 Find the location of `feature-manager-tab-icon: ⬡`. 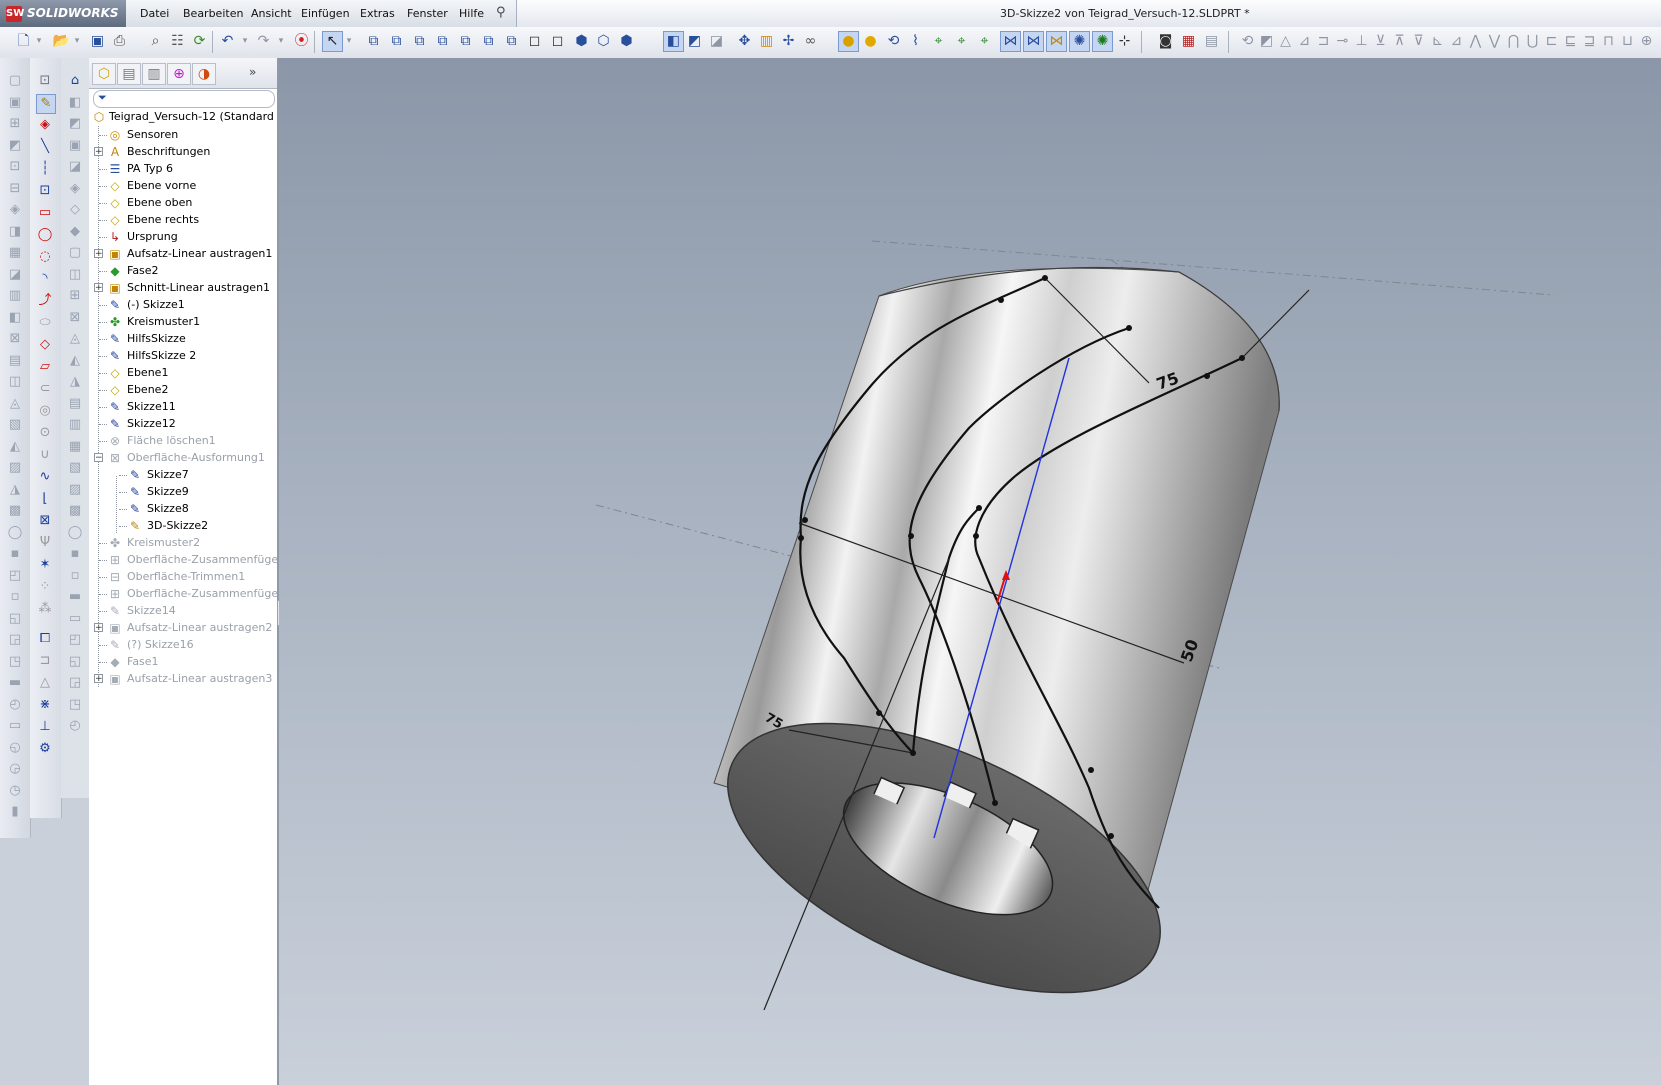

feature-manager-tab-icon: ⬡ is located at coordinates (104, 74).